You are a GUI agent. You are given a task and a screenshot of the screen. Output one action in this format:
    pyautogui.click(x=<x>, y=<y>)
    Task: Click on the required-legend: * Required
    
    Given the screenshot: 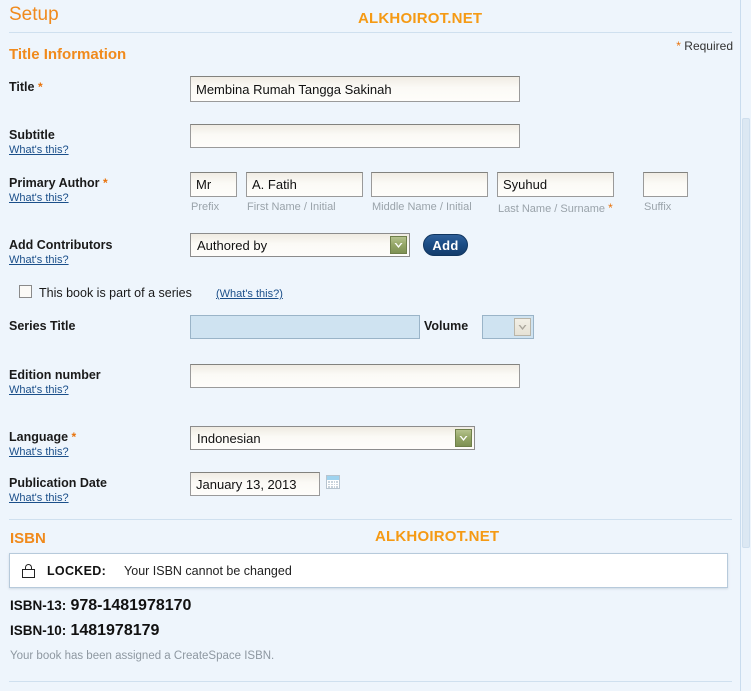 What is the action you would take?
    pyautogui.click(x=704, y=46)
    